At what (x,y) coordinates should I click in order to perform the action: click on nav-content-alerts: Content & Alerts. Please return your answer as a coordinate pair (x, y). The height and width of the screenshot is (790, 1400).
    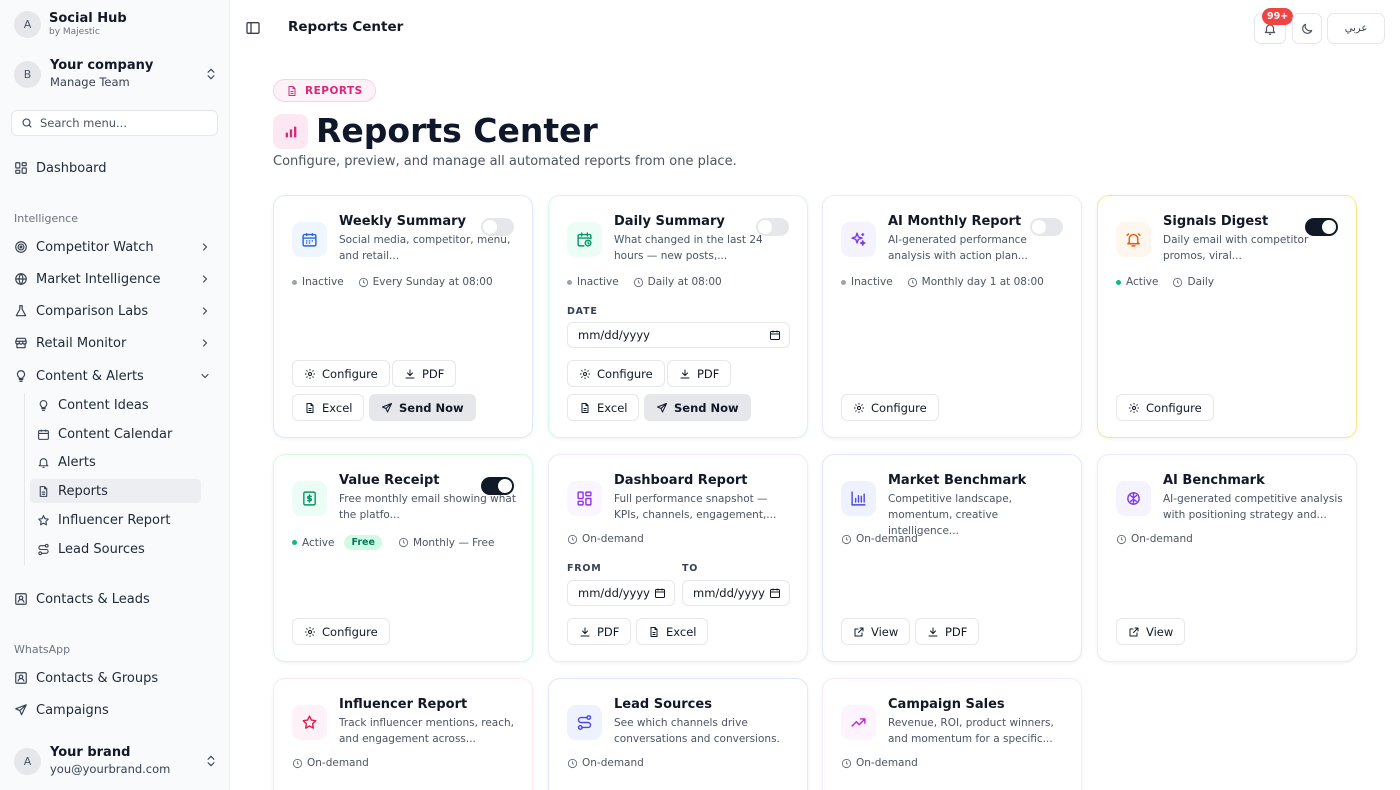
    Looking at the image, I should click on (115, 376).